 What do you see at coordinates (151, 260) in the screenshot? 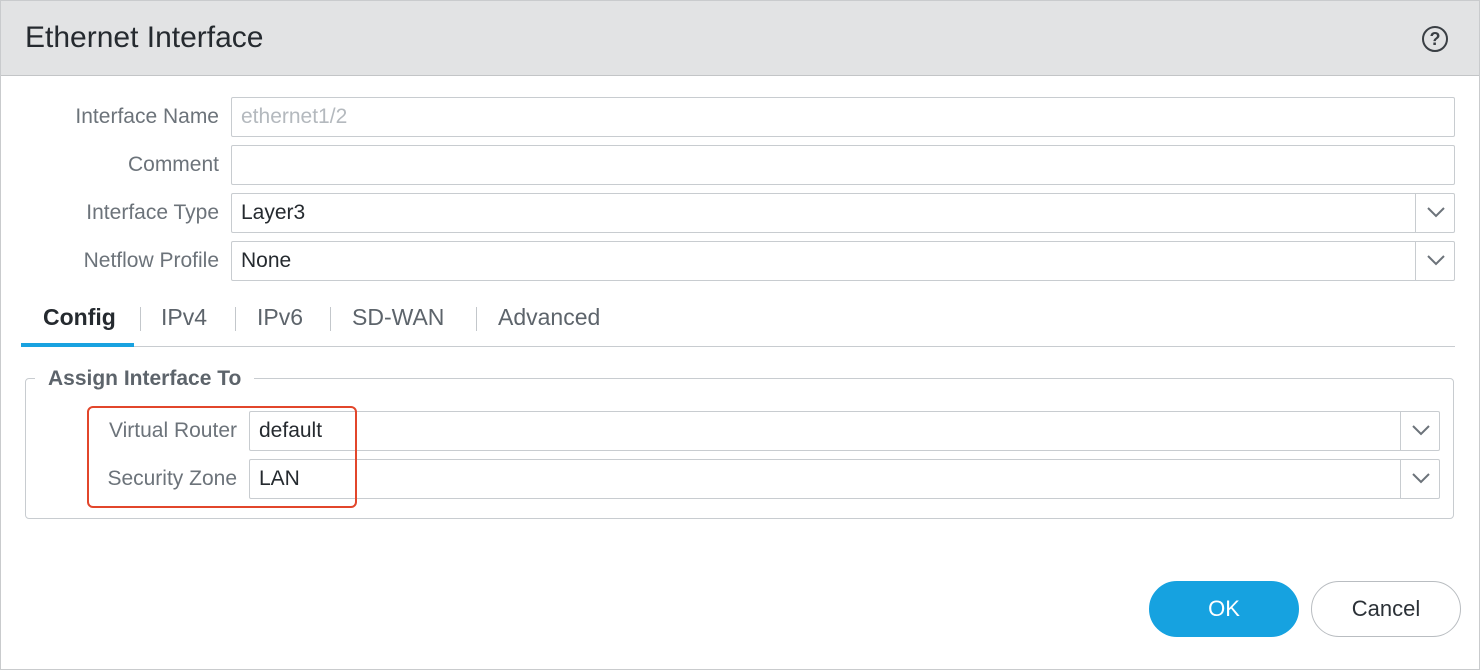
I see `netflow-profile-label: Netflow Profile` at bounding box center [151, 260].